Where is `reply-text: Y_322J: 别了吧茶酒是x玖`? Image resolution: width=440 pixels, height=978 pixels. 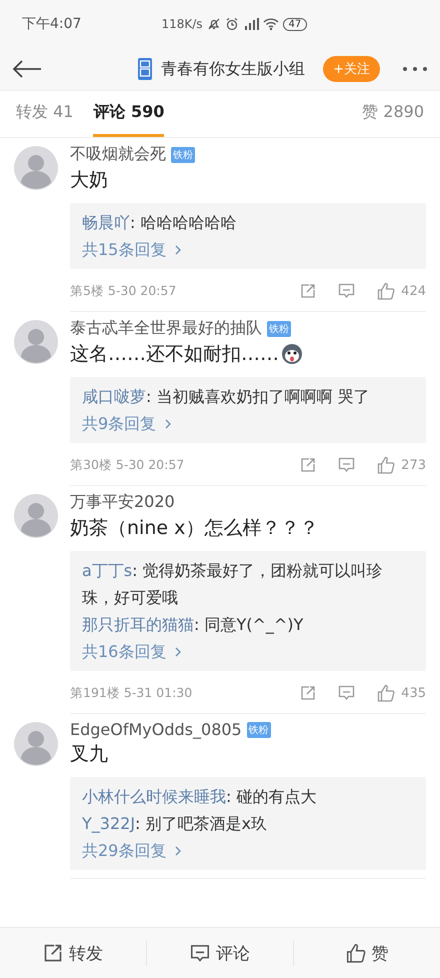 reply-text: Y_322J: 别了吧茶酒是x玖 is located at coordinates (175, 824).